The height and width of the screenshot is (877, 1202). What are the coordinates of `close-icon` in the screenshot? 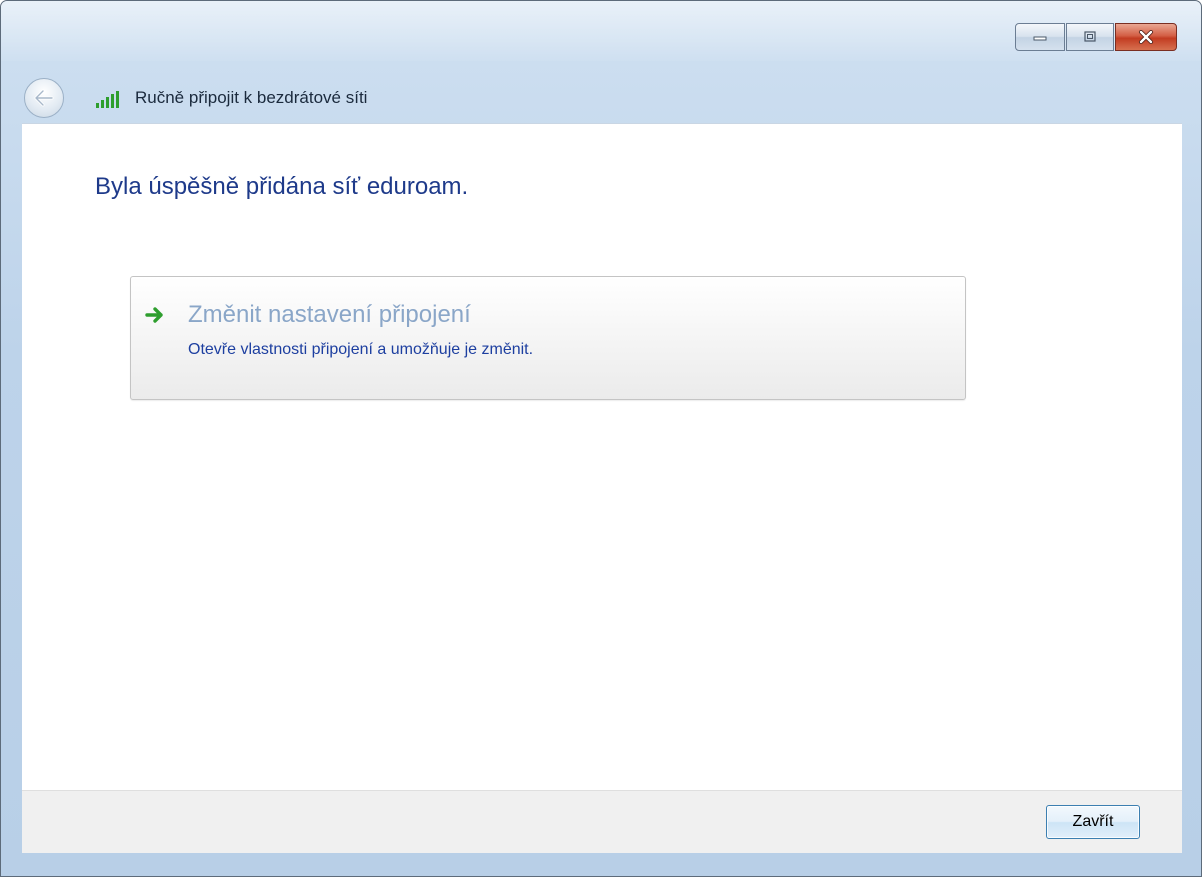 It's located at (1146, 37).